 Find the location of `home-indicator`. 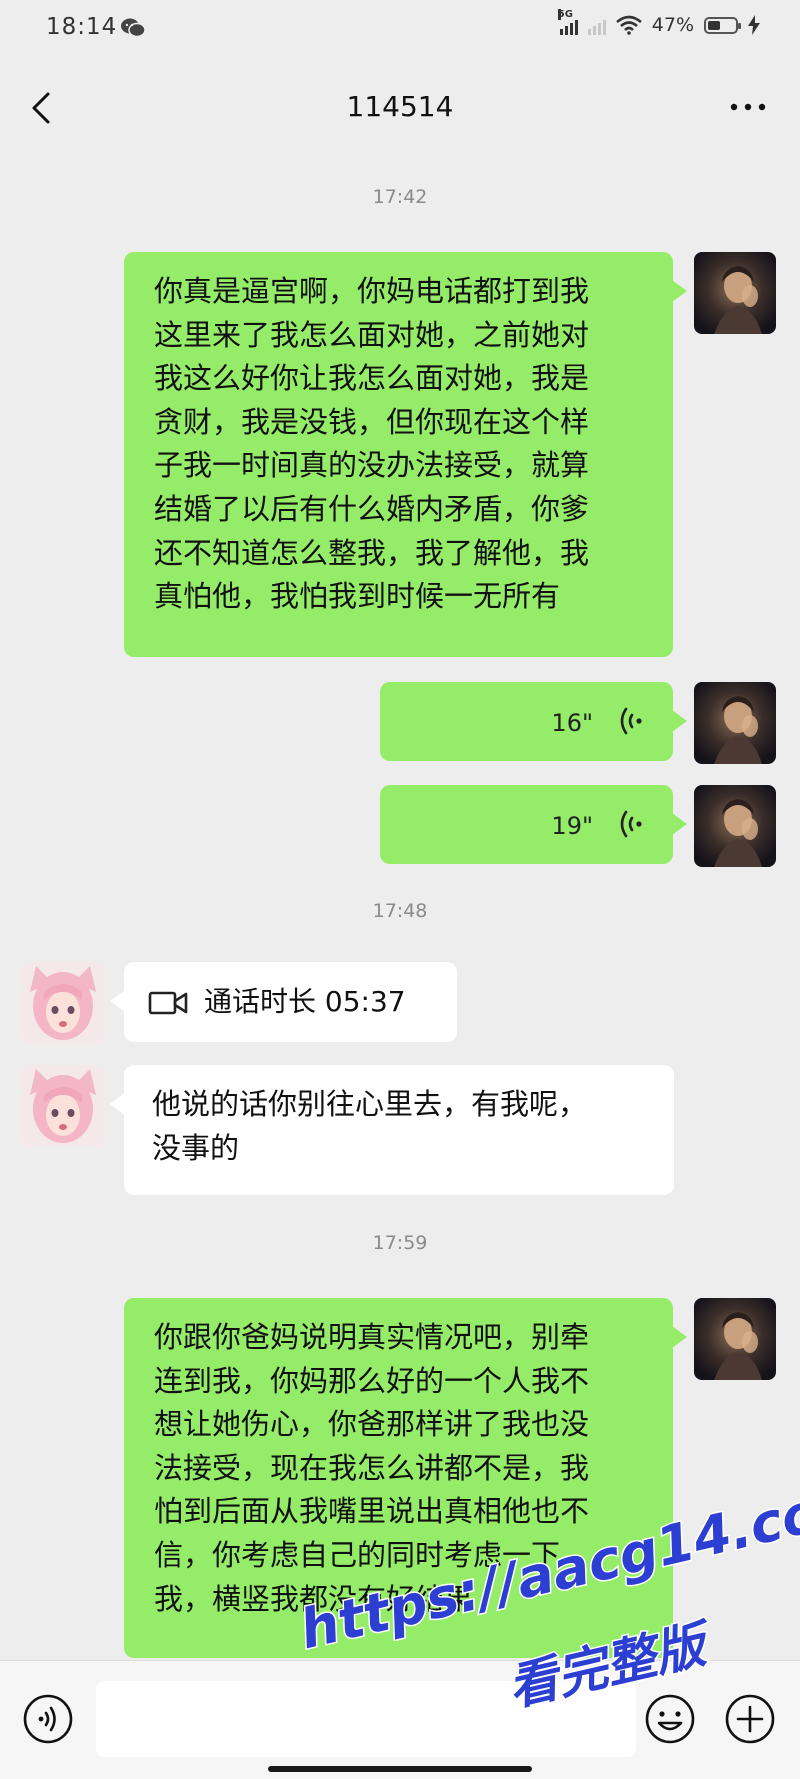

home-indicator is located at coordinates (400, 1769).